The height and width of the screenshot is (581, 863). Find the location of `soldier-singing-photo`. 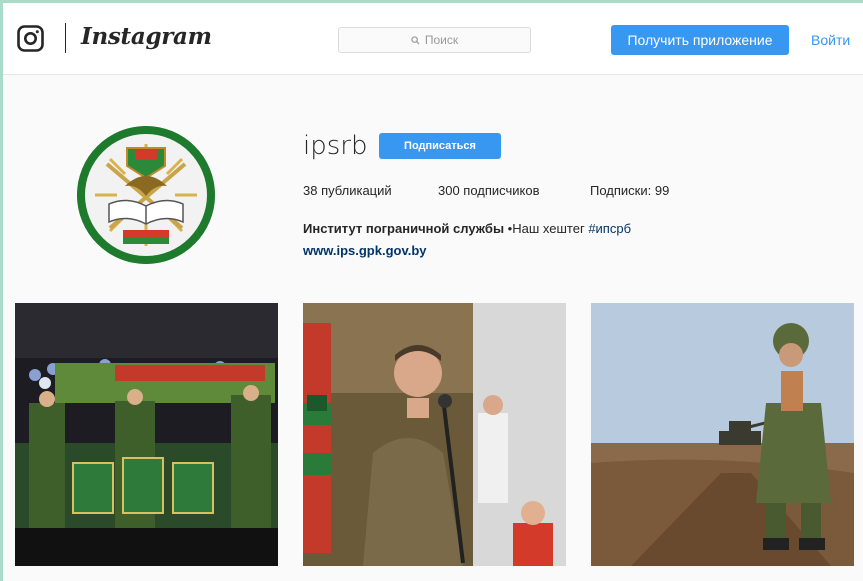

soldier-singing-photo is located at coordinates (434, 434).